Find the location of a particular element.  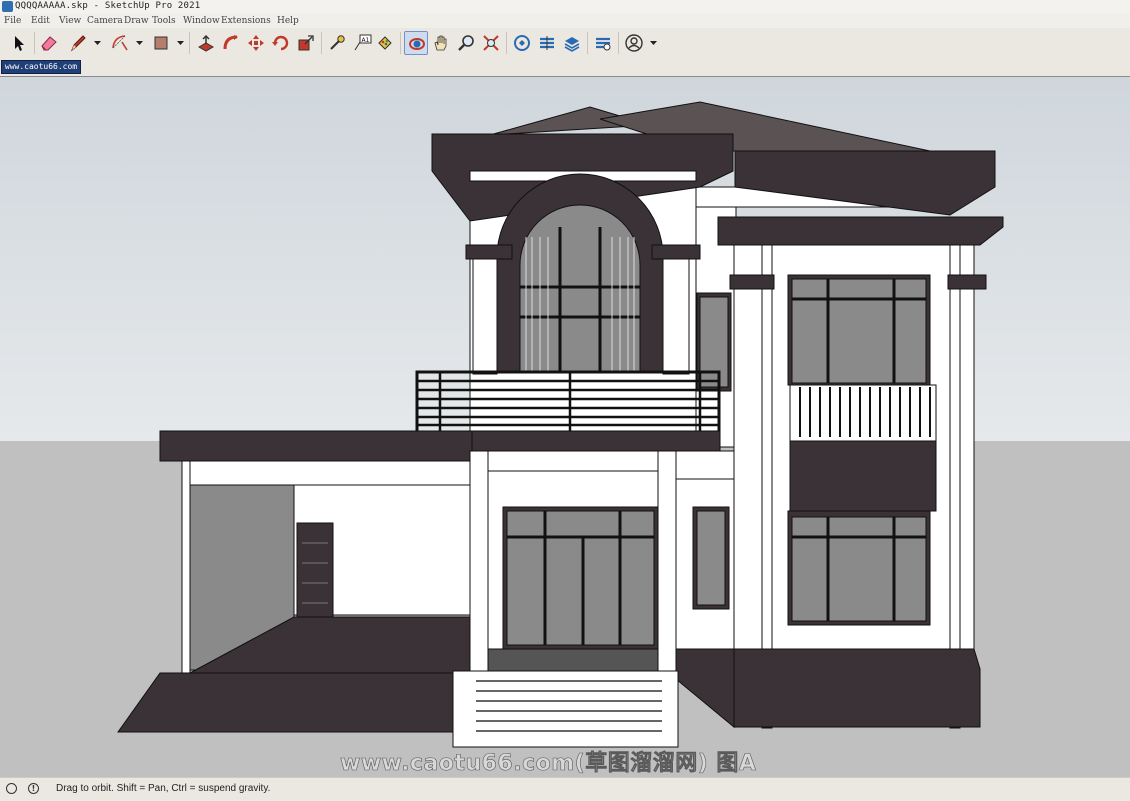

eraser-icon is located at coordinates (49, 43).